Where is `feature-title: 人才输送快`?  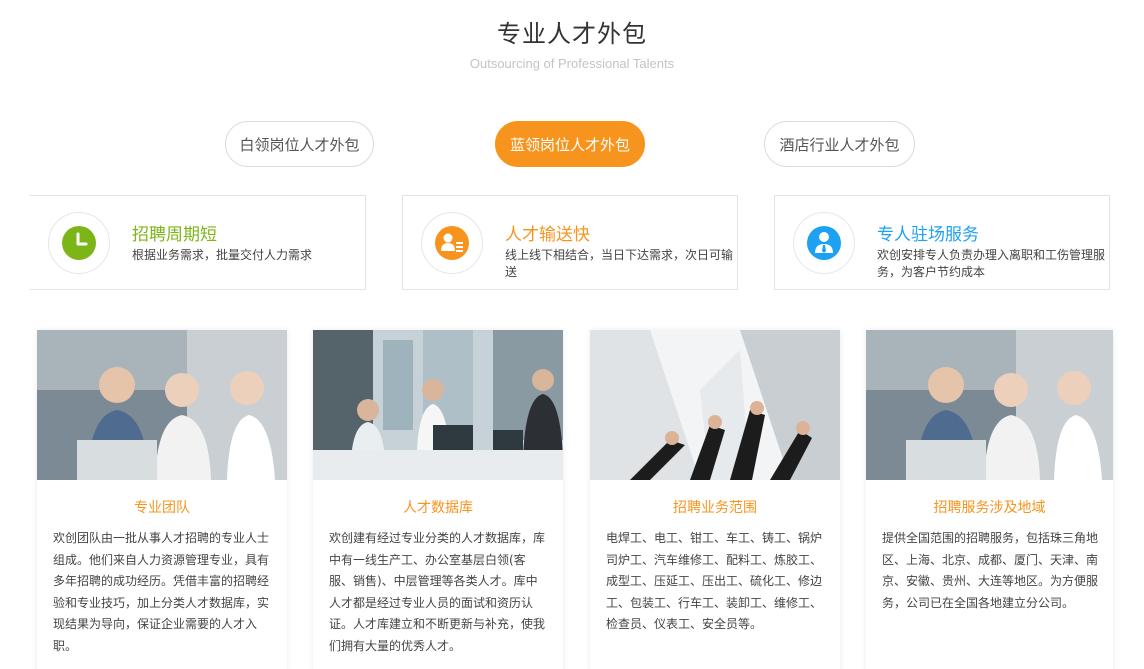 feature-title: 人才输送快 is located at coordinates (547, 235).